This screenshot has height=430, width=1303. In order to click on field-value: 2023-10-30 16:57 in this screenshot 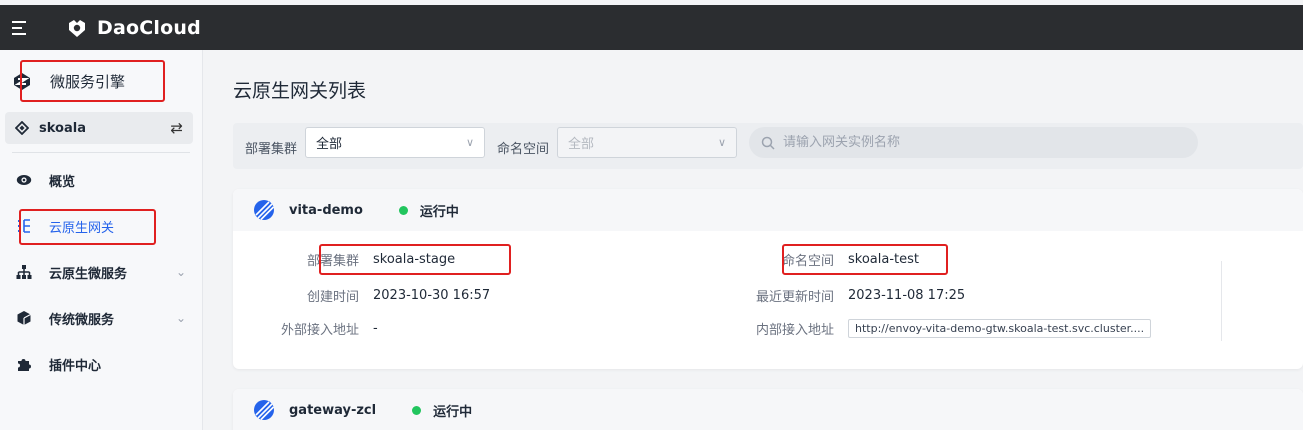, I will do `click(432, 295)`.